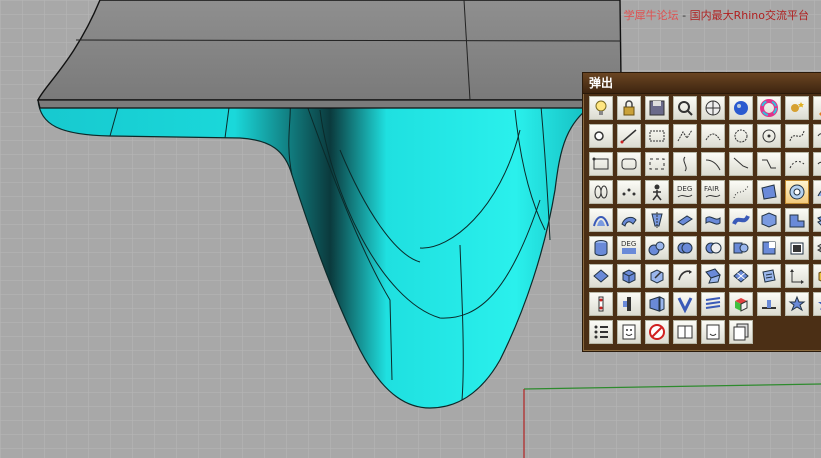 Image resolution: width=821 pixels, height=458 pixels. I want to click on box-button, so click(629, 276).